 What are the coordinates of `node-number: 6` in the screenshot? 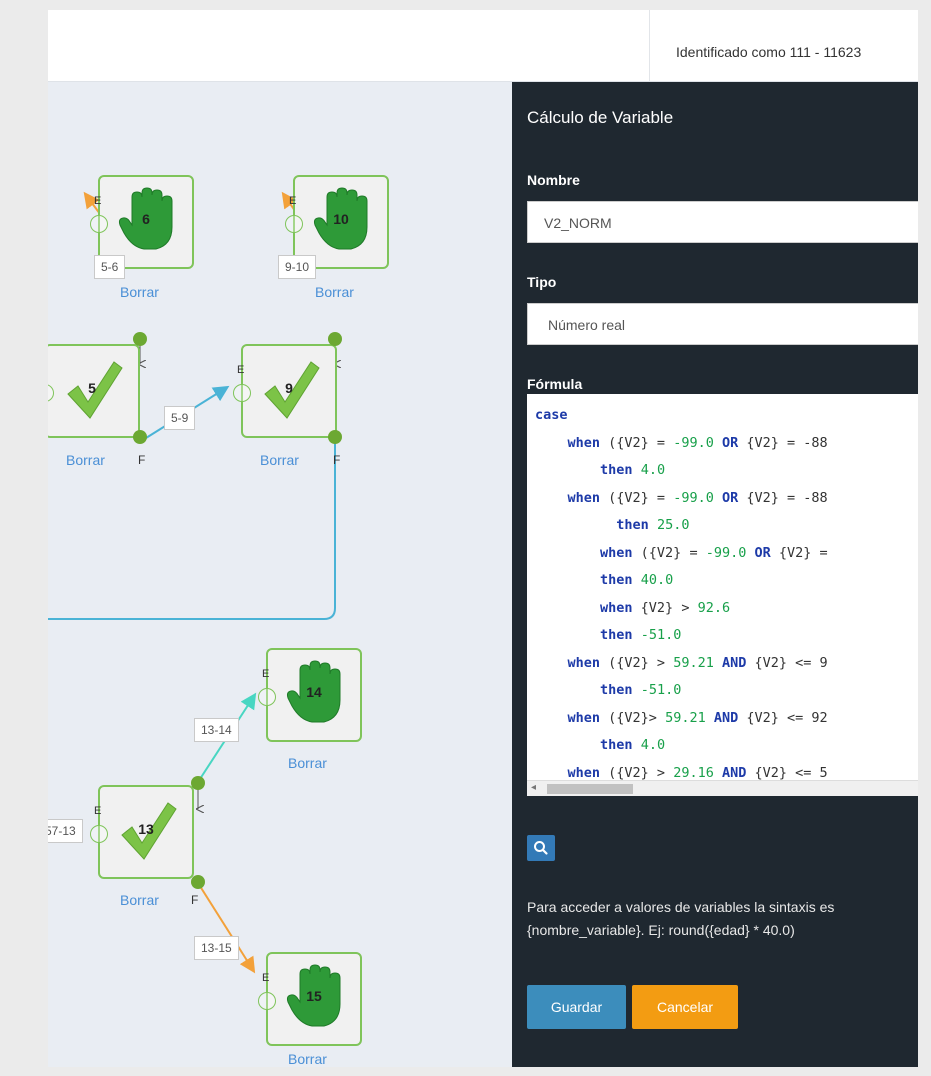 It's located at (146, 219).